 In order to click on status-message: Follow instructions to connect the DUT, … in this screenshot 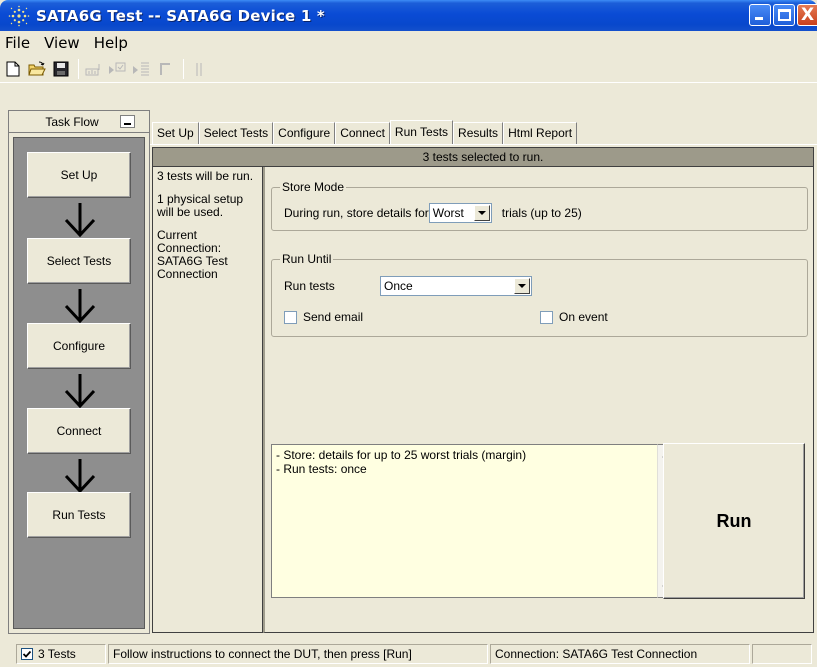, I will do `click(298, 654)`.